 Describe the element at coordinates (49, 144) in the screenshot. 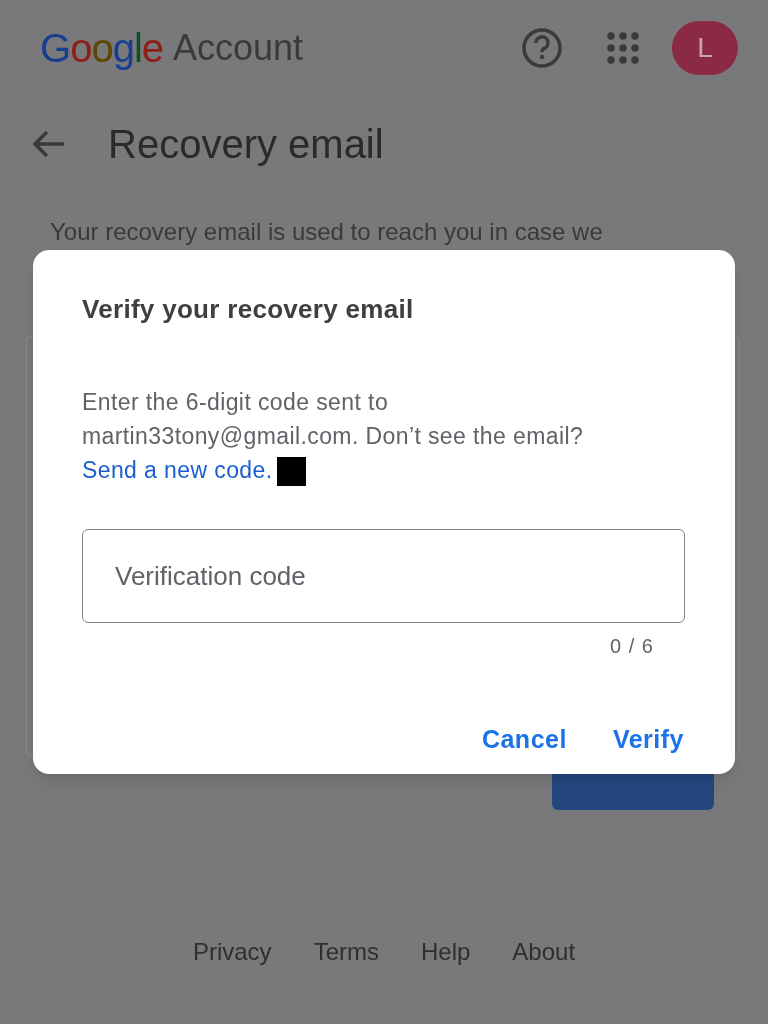

I see `back-arrow-icon` at that location.